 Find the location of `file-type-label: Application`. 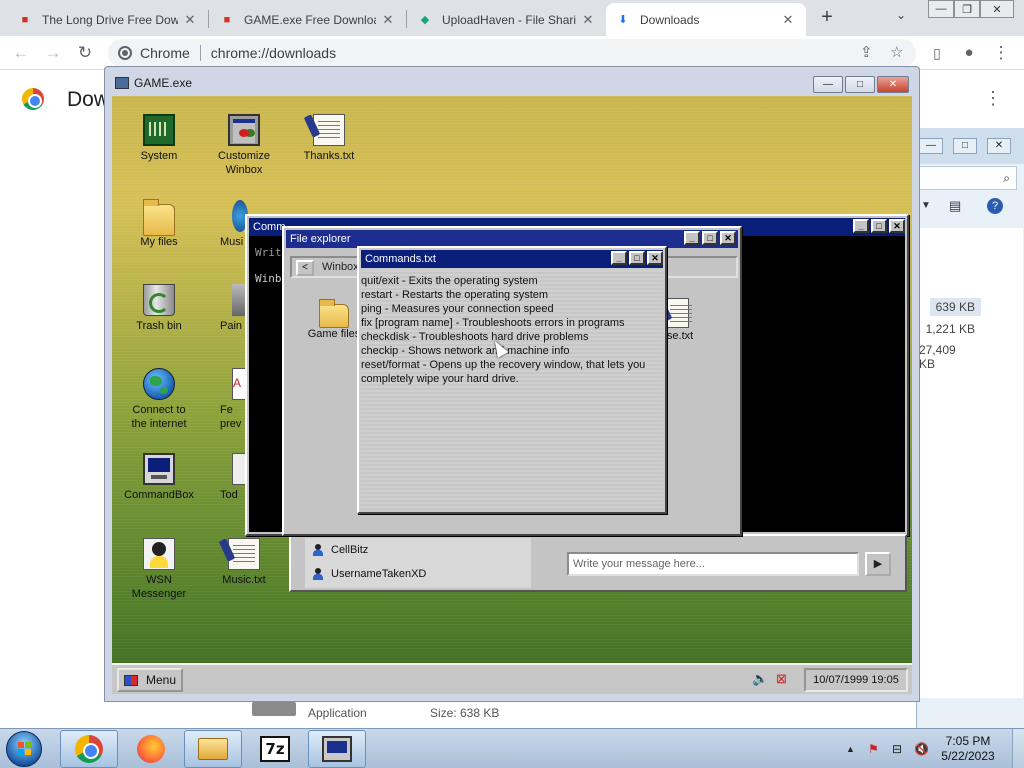

file-type-label: Application is located at coordinates (337, 713).